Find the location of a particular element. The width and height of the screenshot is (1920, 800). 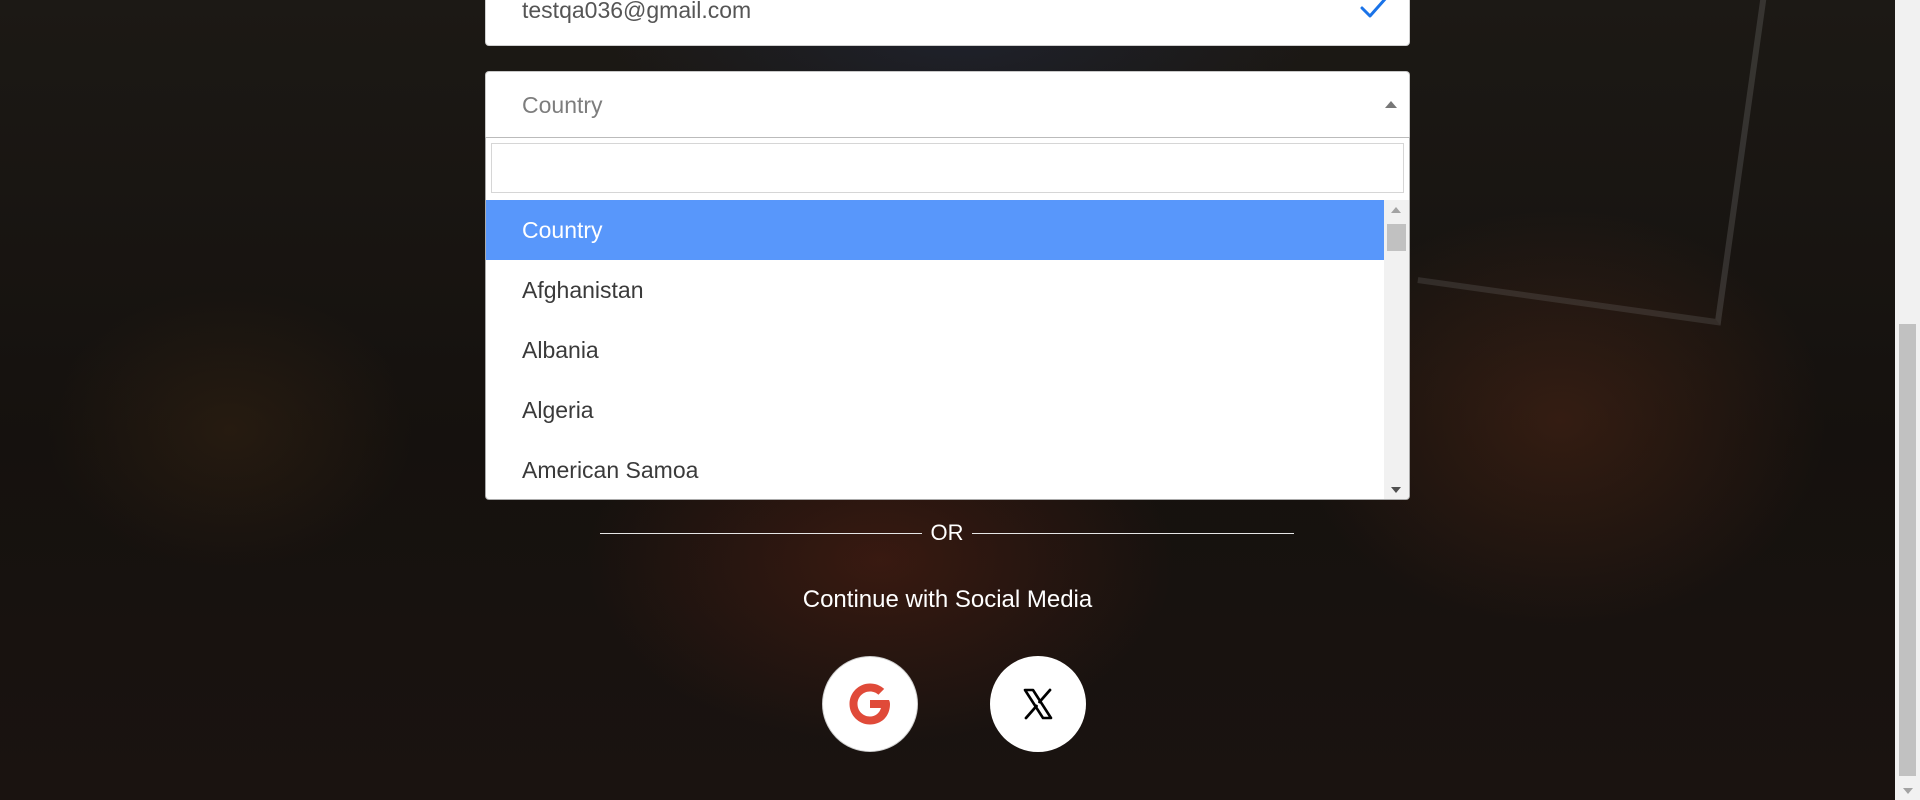

checkmark-icon is located at coordinates (1373, 9).